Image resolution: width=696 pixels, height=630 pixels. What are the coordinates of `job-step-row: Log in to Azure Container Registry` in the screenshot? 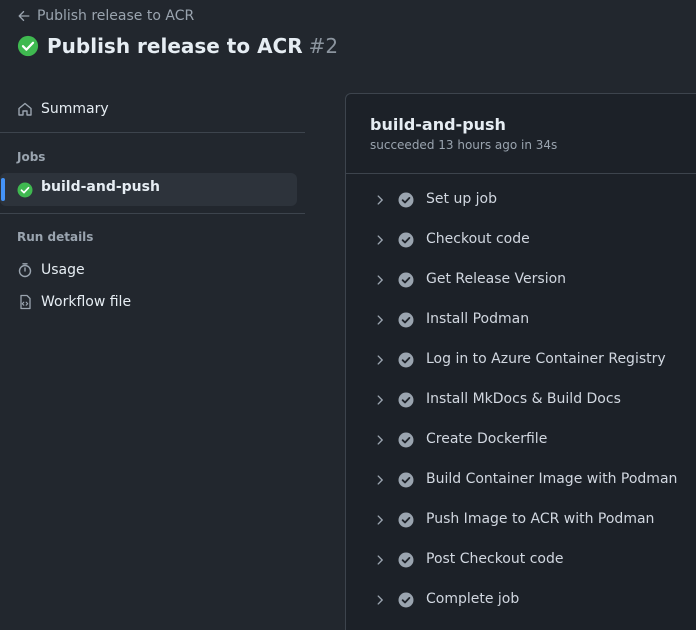 It's located at (521, 360).